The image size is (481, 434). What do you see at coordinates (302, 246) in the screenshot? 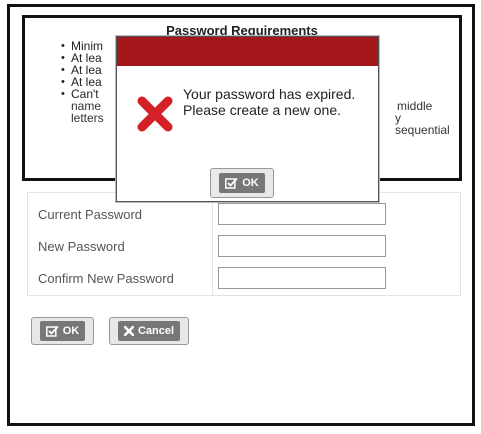
I see `new-password-input` at bounding box center [302, 246].